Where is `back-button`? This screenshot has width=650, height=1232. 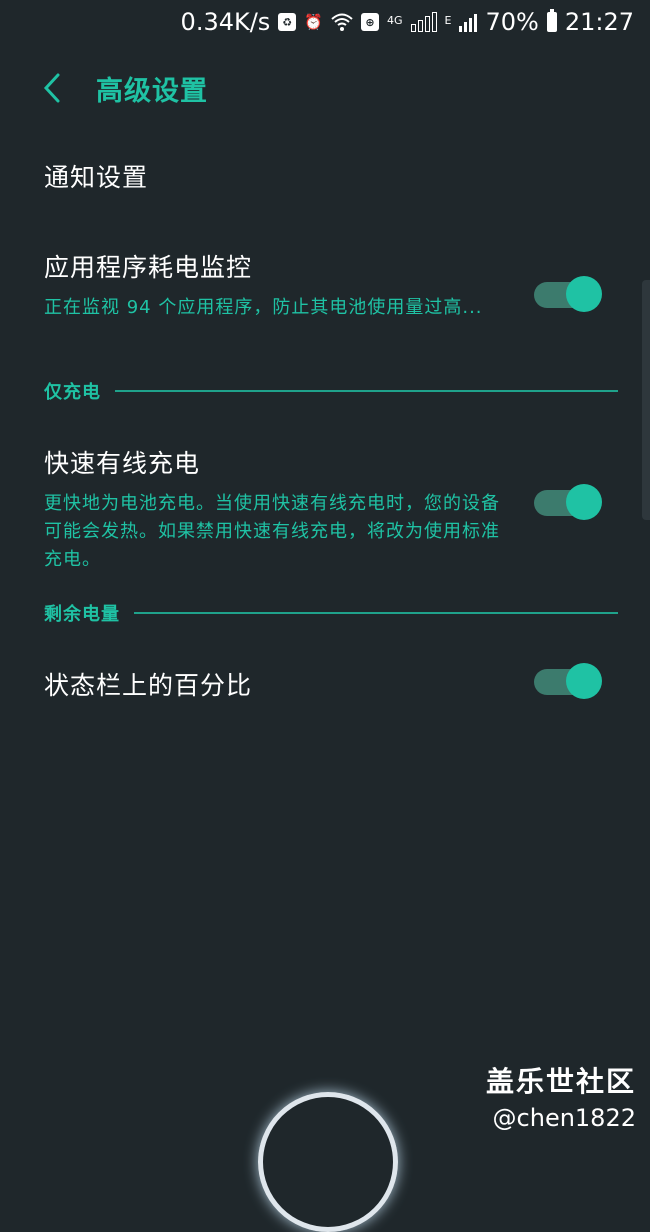
back-button is located at coordinates (52, 88).